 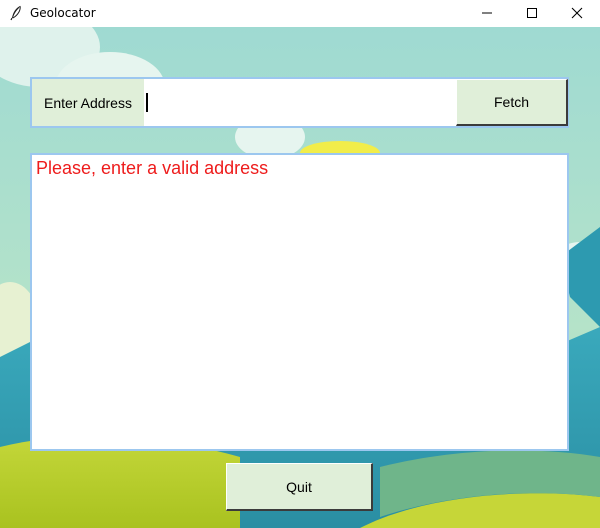 I want to click on quit-button: Quit, so click(x=299, y=487).